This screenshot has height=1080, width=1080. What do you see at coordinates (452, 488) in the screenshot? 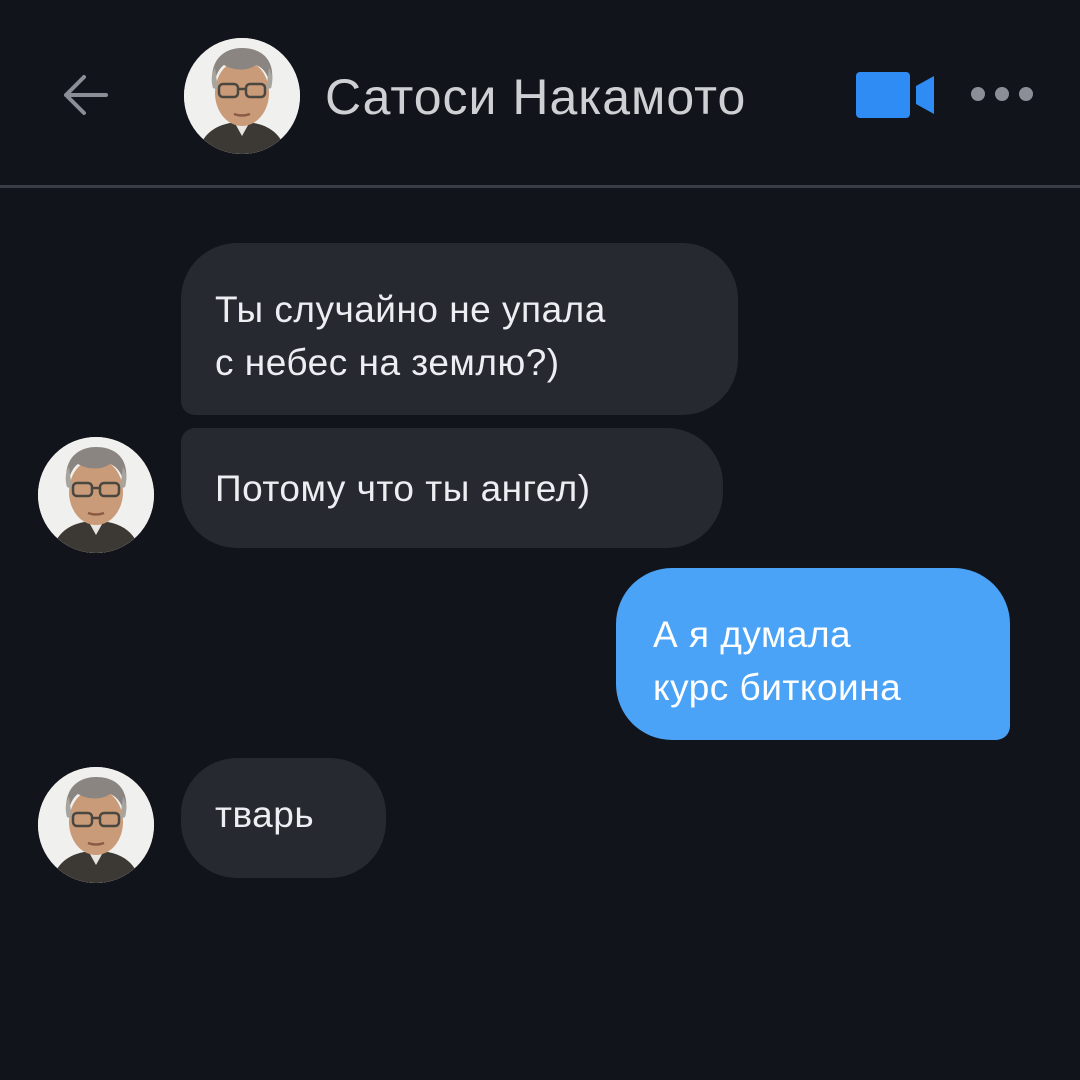
I see `message-bubble-incoming: Потому что ты ангел)` at bounding box center [452, 488].